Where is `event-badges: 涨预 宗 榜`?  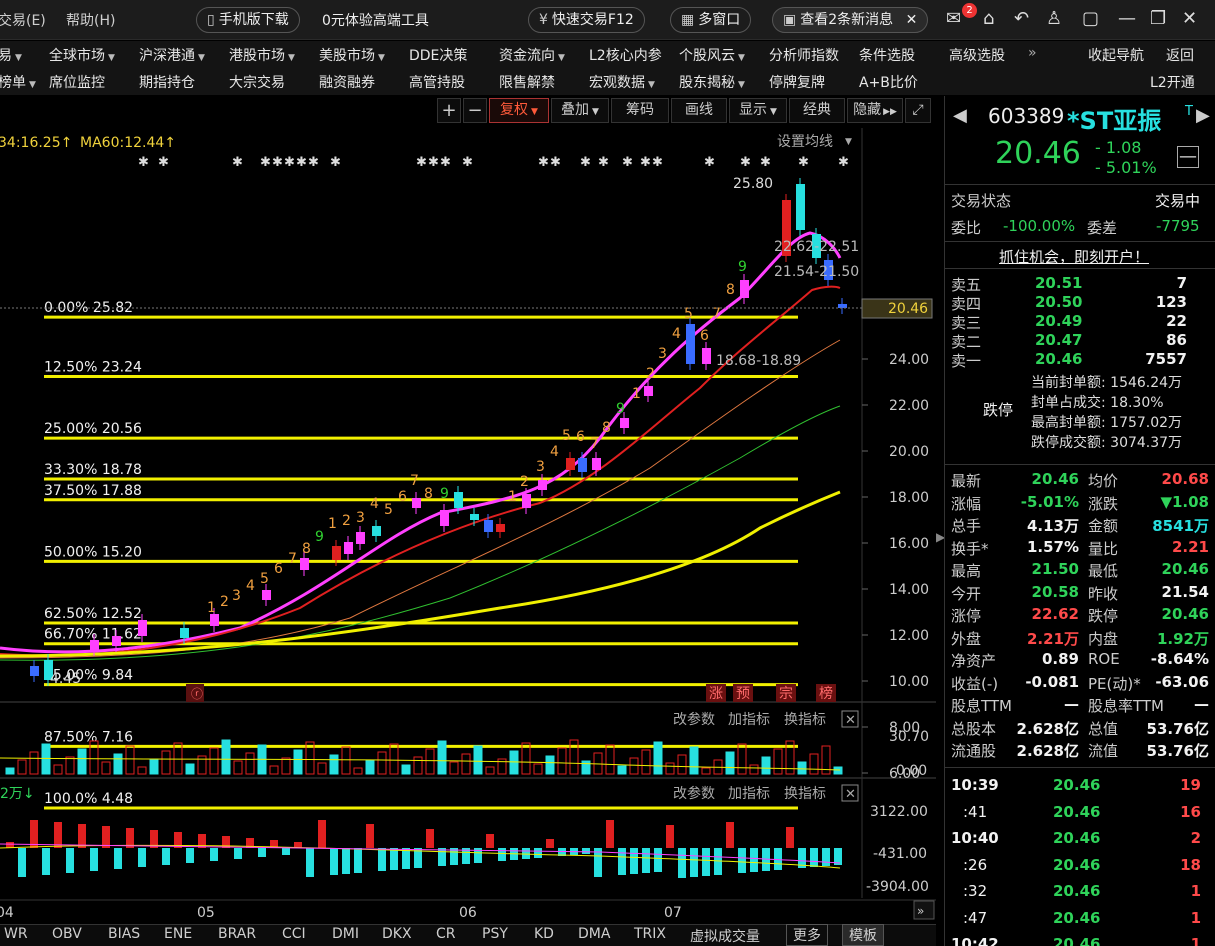
event-badges: 涨预 宗 榜 is located at coordinates (771, 693).